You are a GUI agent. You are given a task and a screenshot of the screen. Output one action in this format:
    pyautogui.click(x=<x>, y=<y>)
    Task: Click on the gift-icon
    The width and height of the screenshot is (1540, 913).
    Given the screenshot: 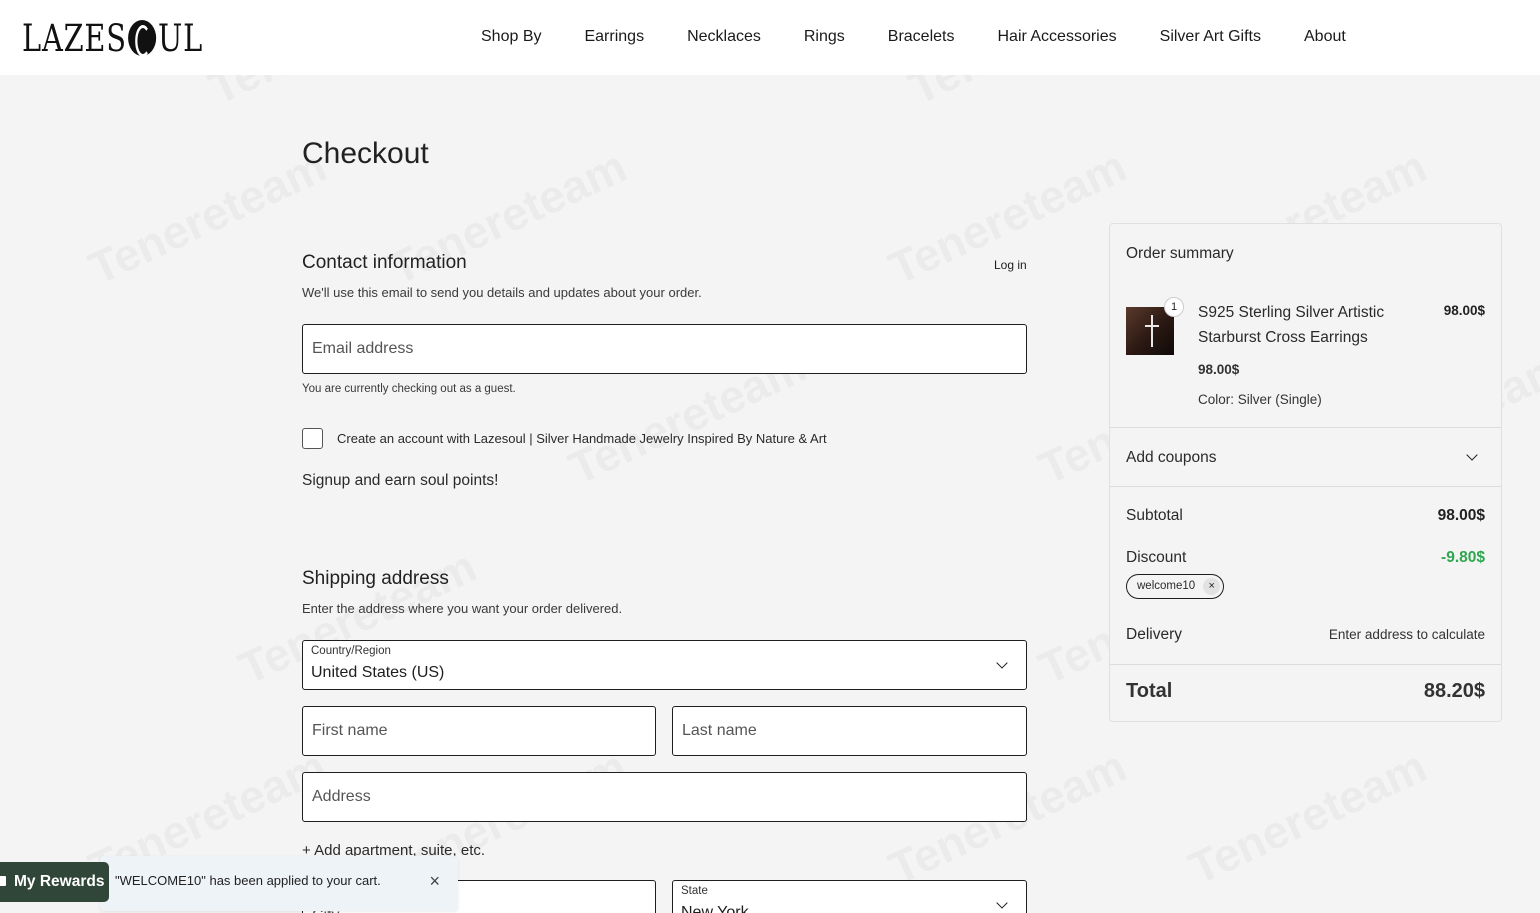 What is the action you would take?
    pyautogui.click(x=3, y=881)
    